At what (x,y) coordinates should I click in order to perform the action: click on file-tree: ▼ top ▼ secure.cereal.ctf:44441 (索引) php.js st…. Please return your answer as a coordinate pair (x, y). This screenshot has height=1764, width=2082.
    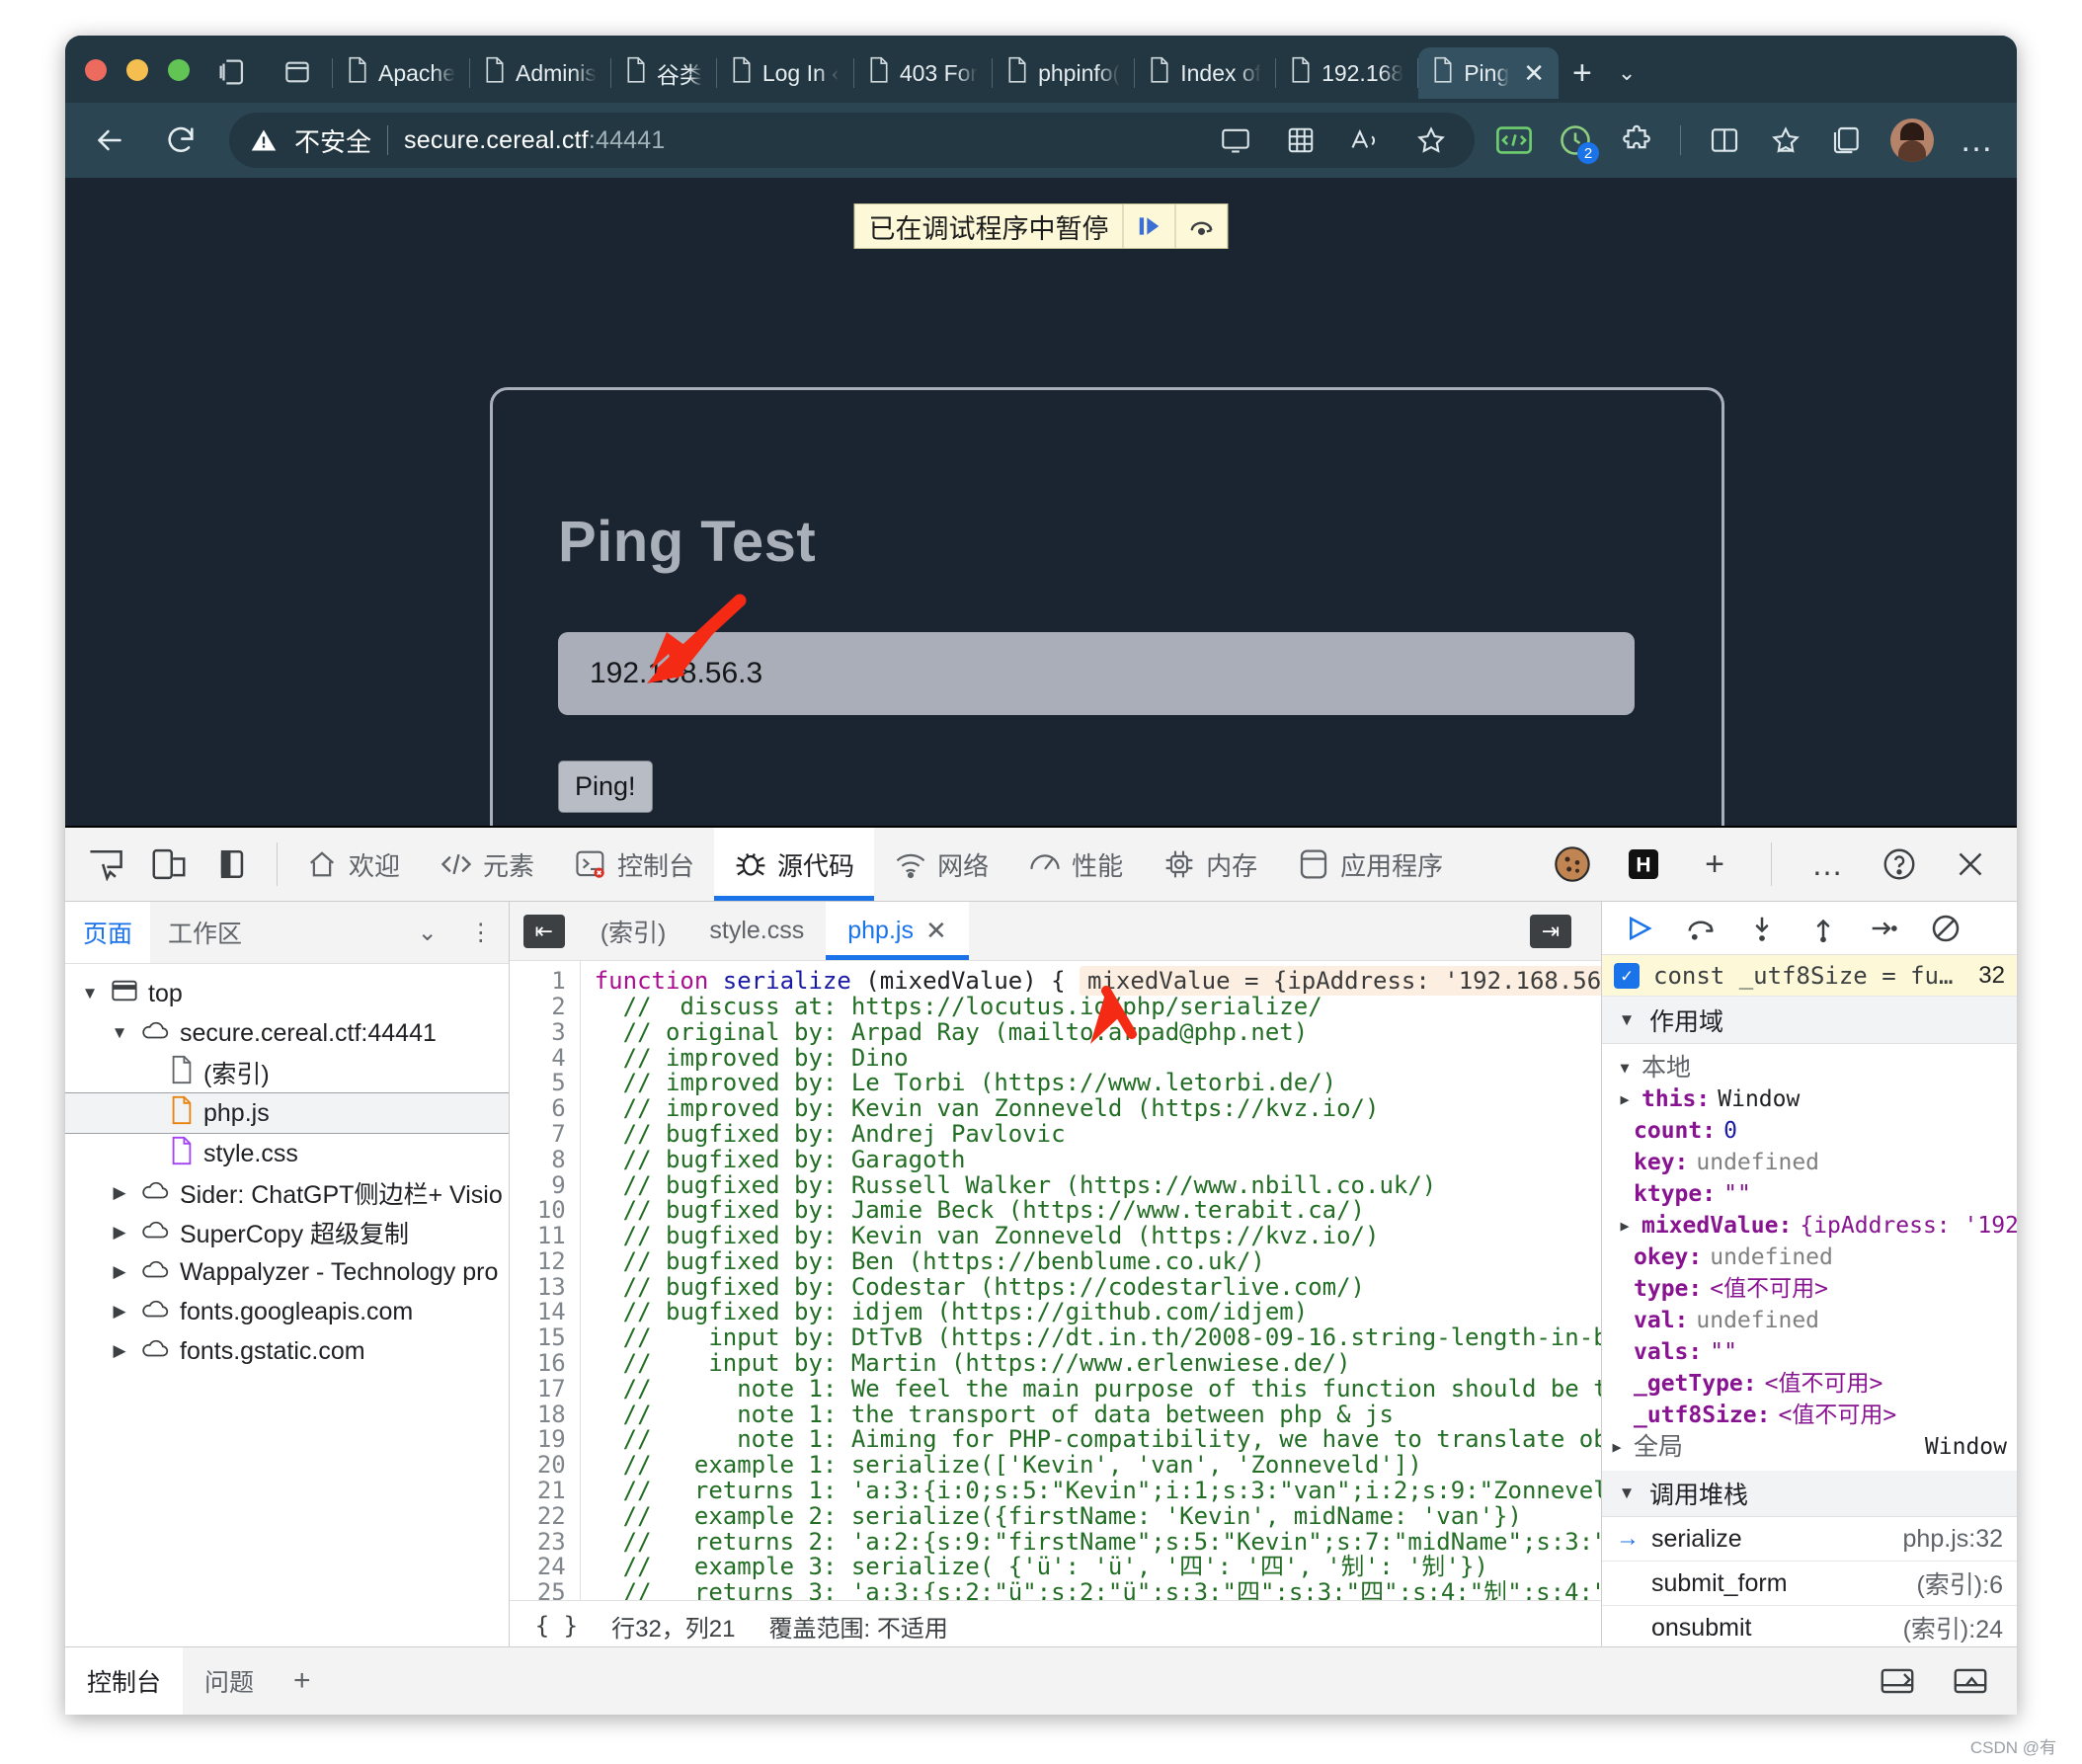
    Looking at the image, I should click on (287, 1168).